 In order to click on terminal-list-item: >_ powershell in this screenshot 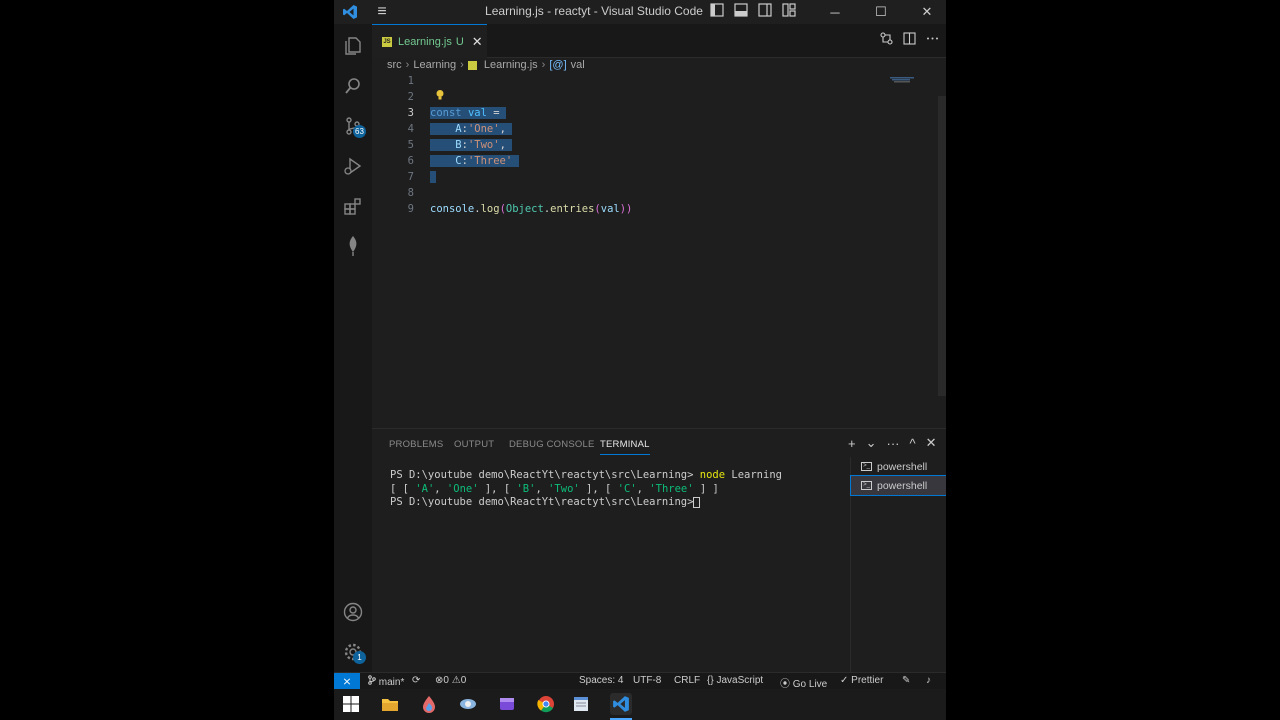, I will do `click(898, 466)`.